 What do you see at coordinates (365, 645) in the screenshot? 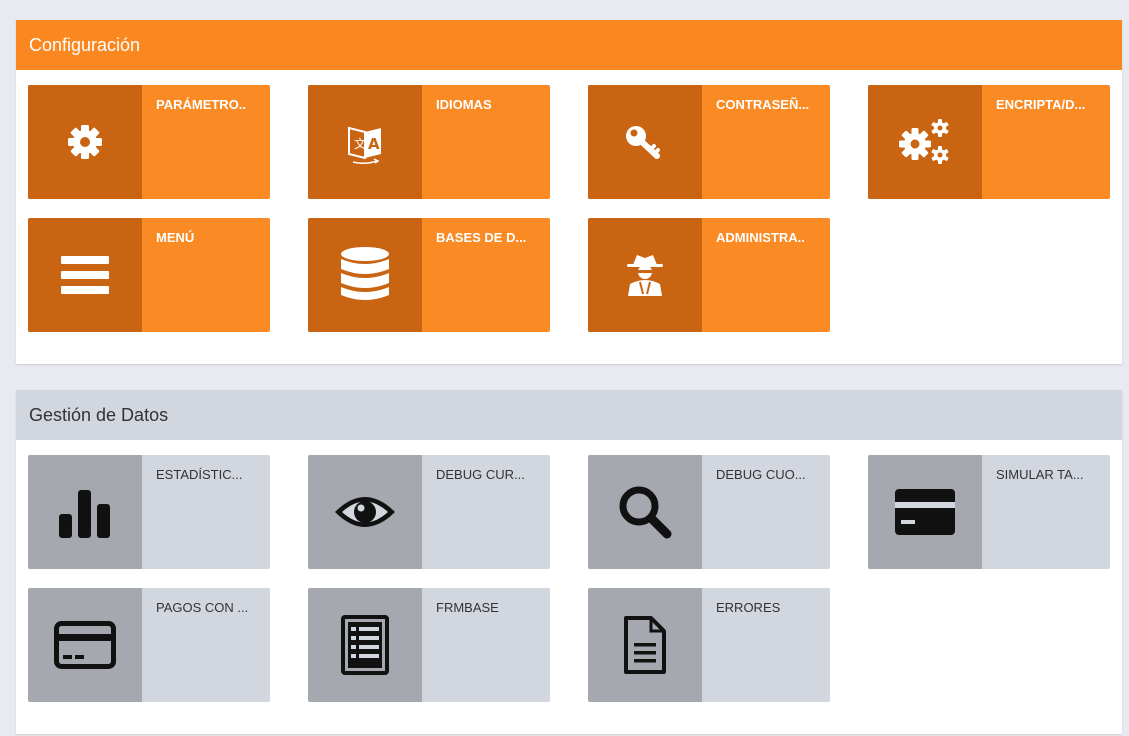
I see `list-document-icon` at bounding box center [365, 645].